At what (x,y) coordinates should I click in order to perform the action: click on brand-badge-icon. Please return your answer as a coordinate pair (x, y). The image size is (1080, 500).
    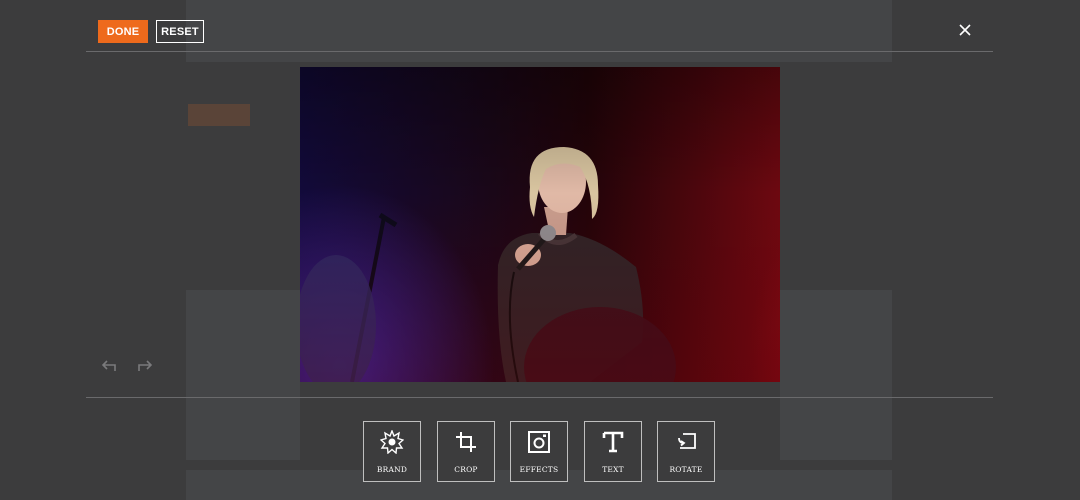
    Looking at the image, I should click on (392, 442).